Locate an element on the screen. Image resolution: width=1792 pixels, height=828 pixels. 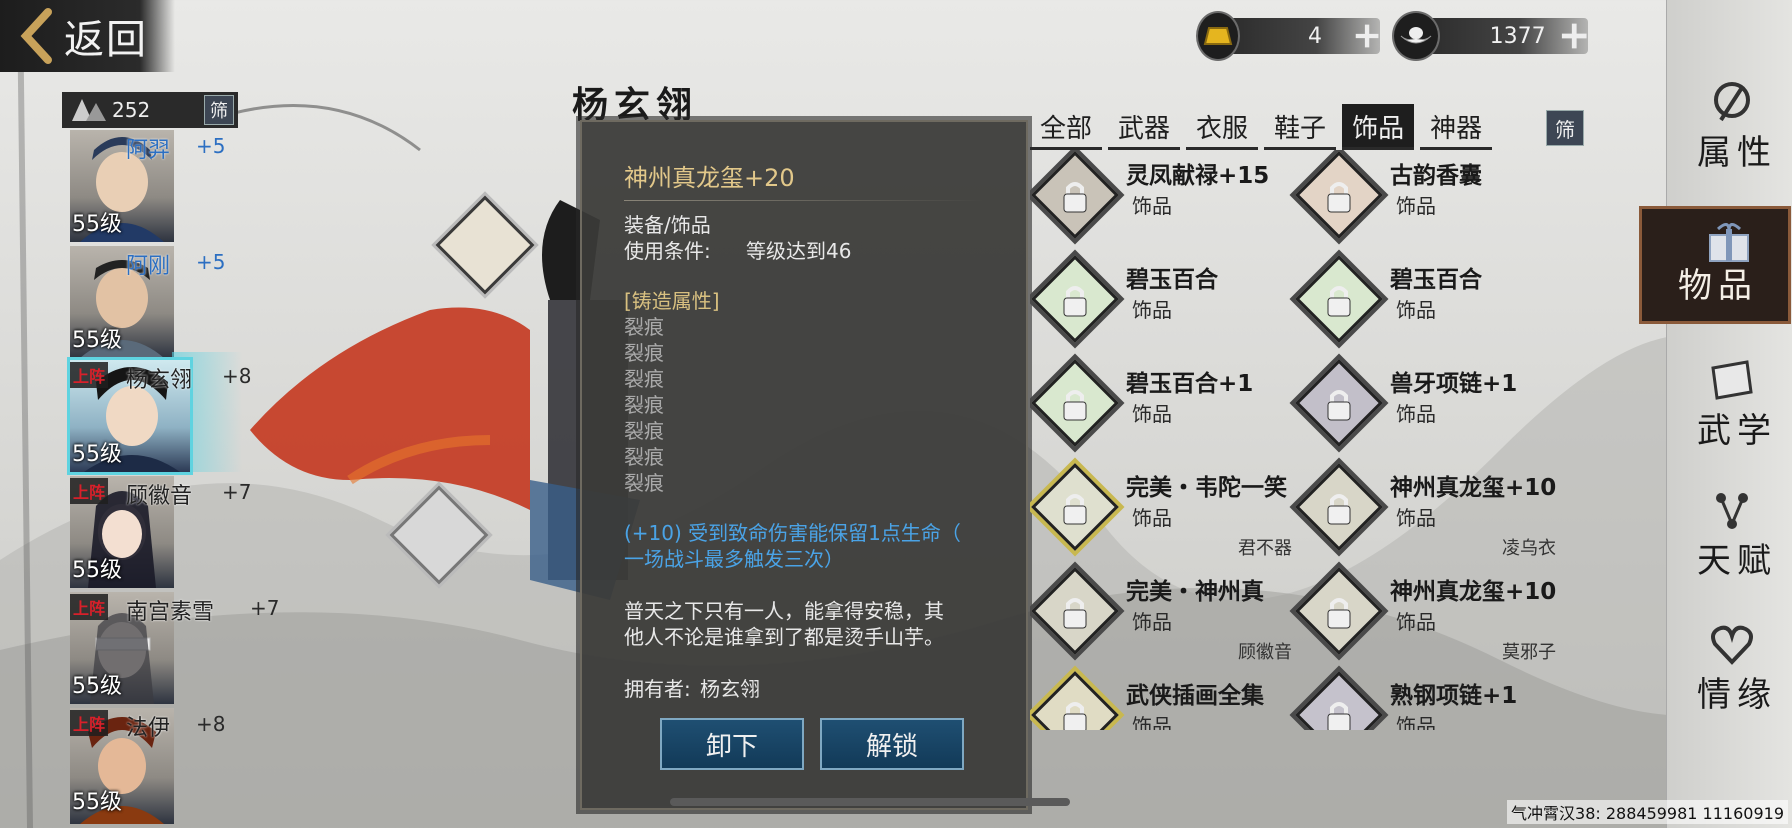
roster-filter-button: 筛 is located at coordinates (219, 110).